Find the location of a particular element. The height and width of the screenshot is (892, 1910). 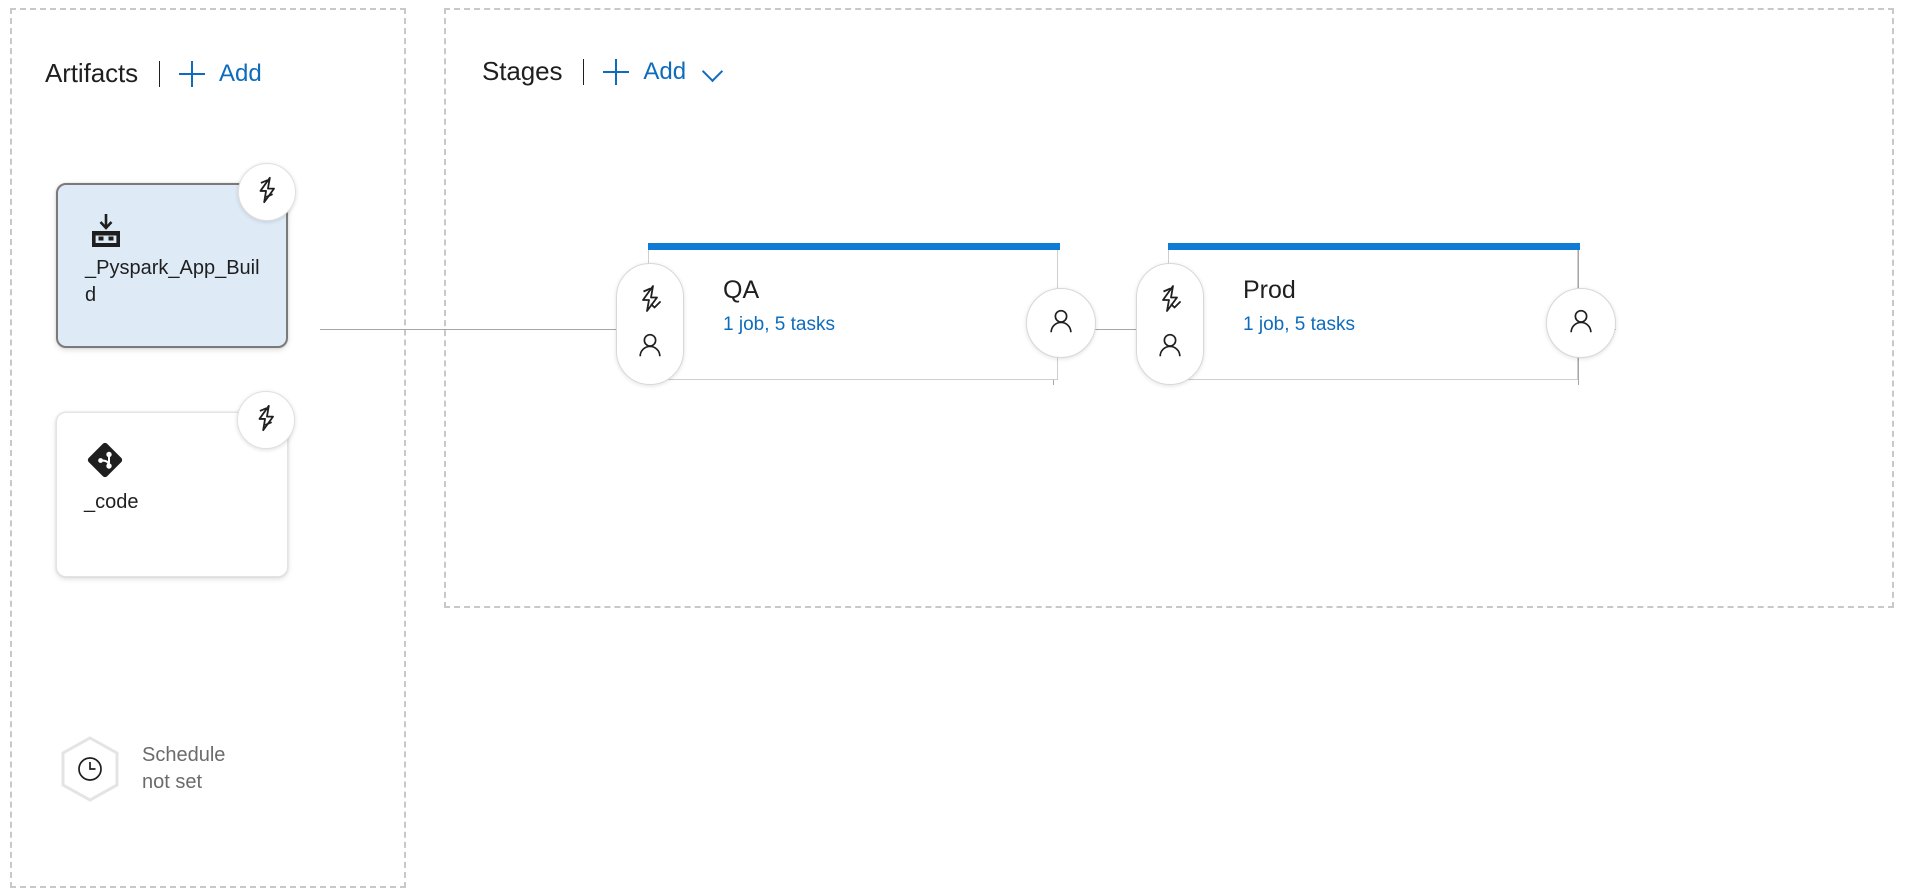

schedule-label: Schedule is located at coordinates (184, 755).